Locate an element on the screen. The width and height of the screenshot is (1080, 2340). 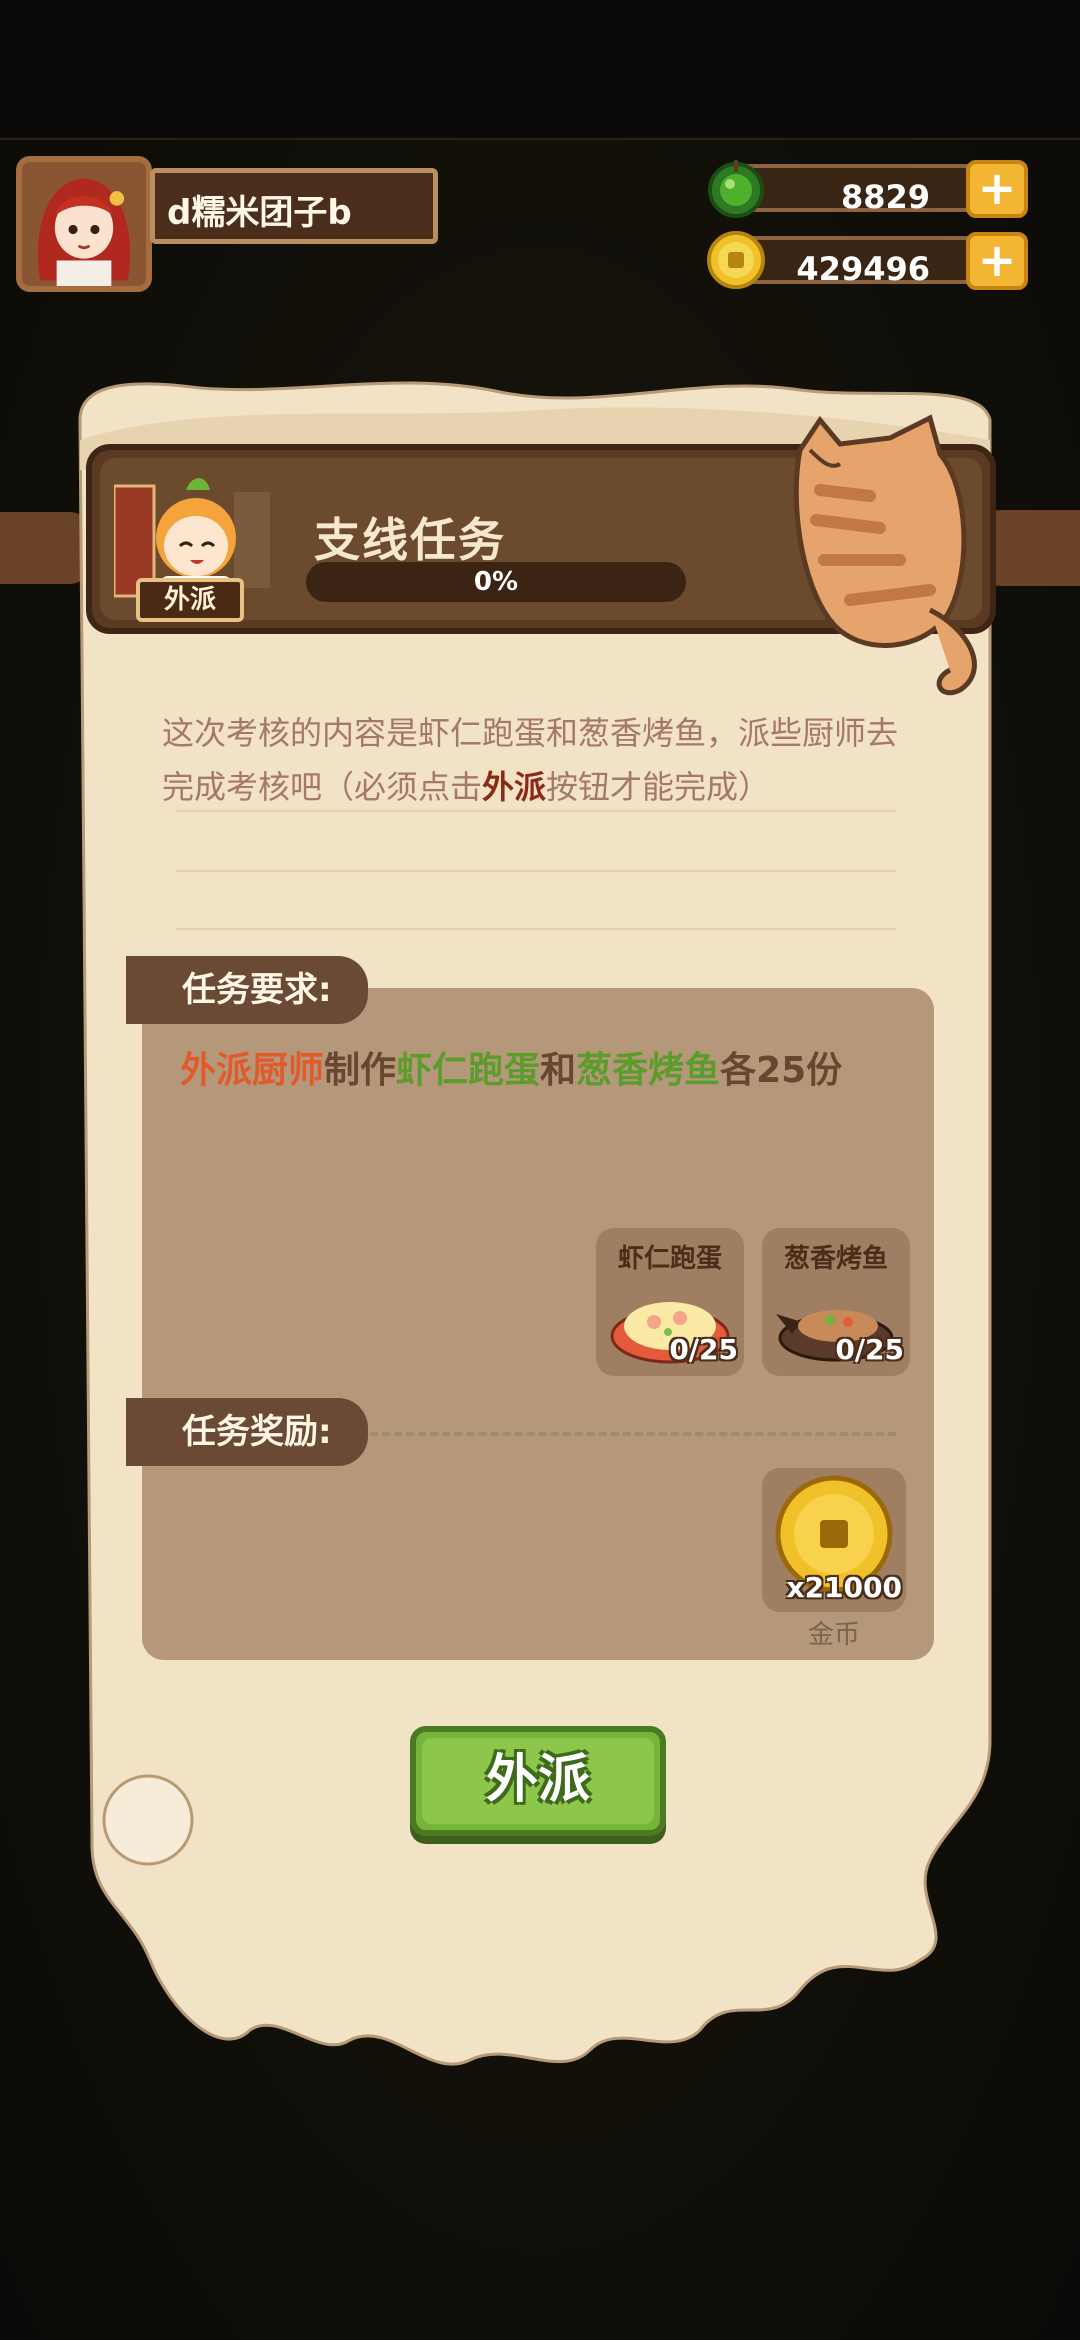
req-part-6: 各25份 is located at coordinates (781, 1070).